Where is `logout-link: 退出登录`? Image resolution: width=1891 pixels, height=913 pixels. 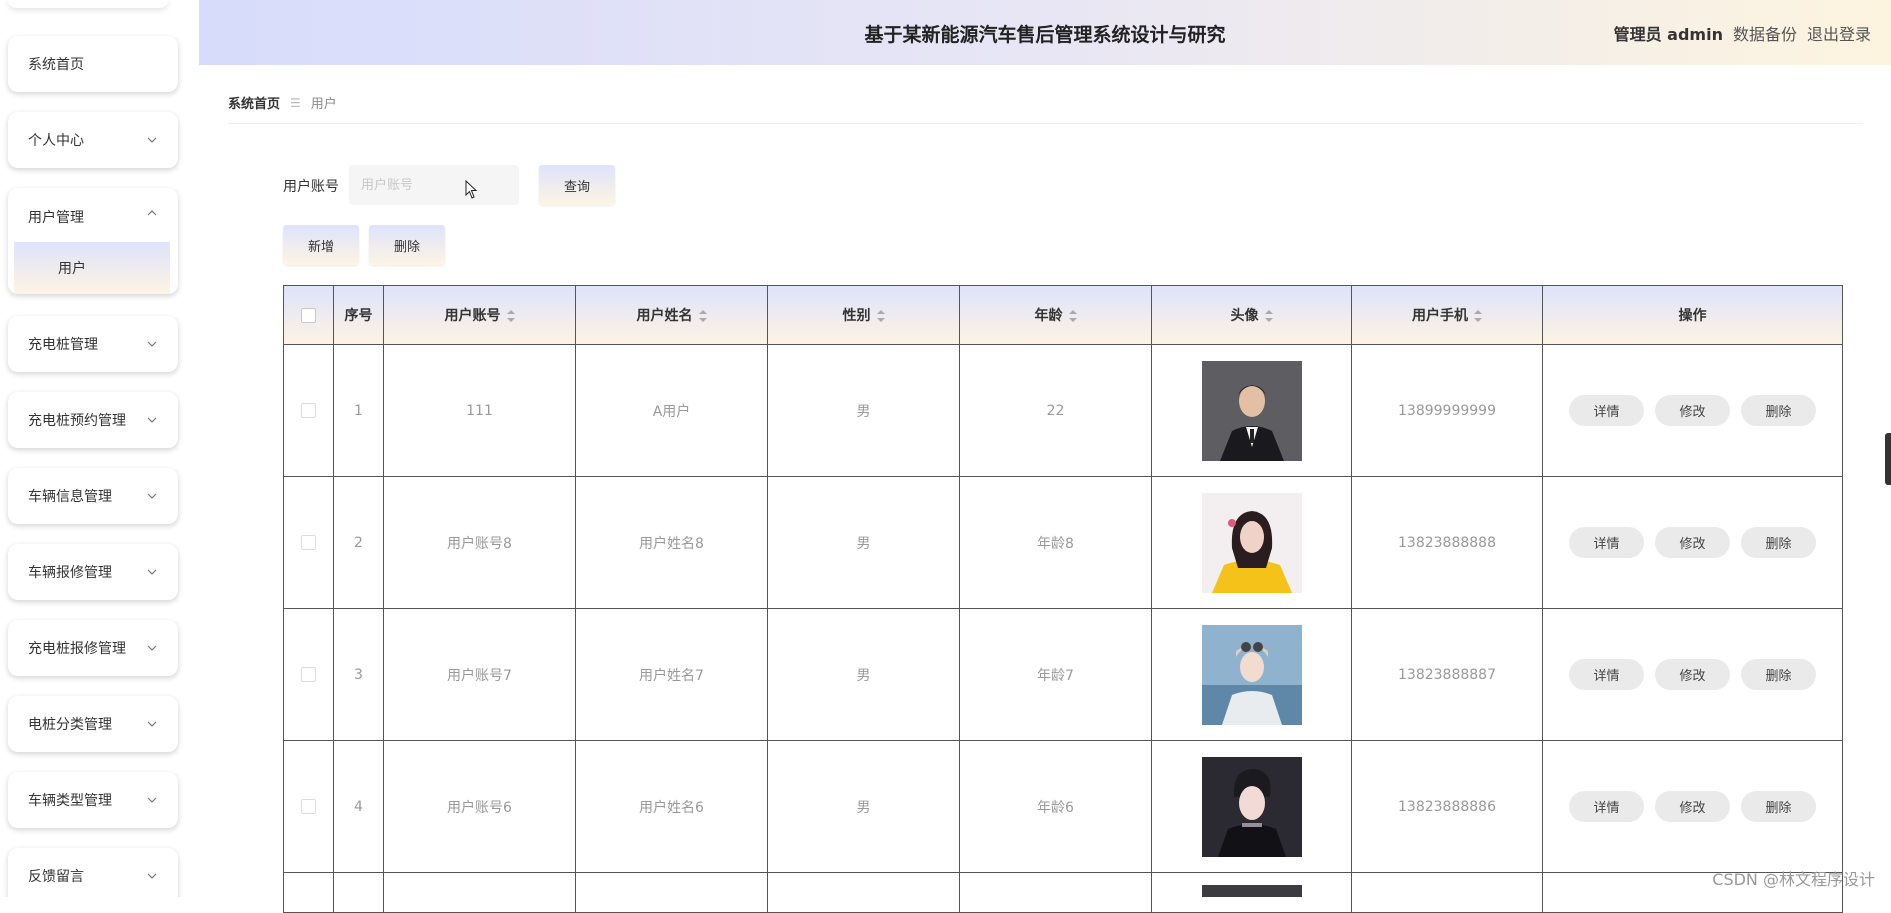
logout-link: 退出登录 is located at coordinates (1839, 33).